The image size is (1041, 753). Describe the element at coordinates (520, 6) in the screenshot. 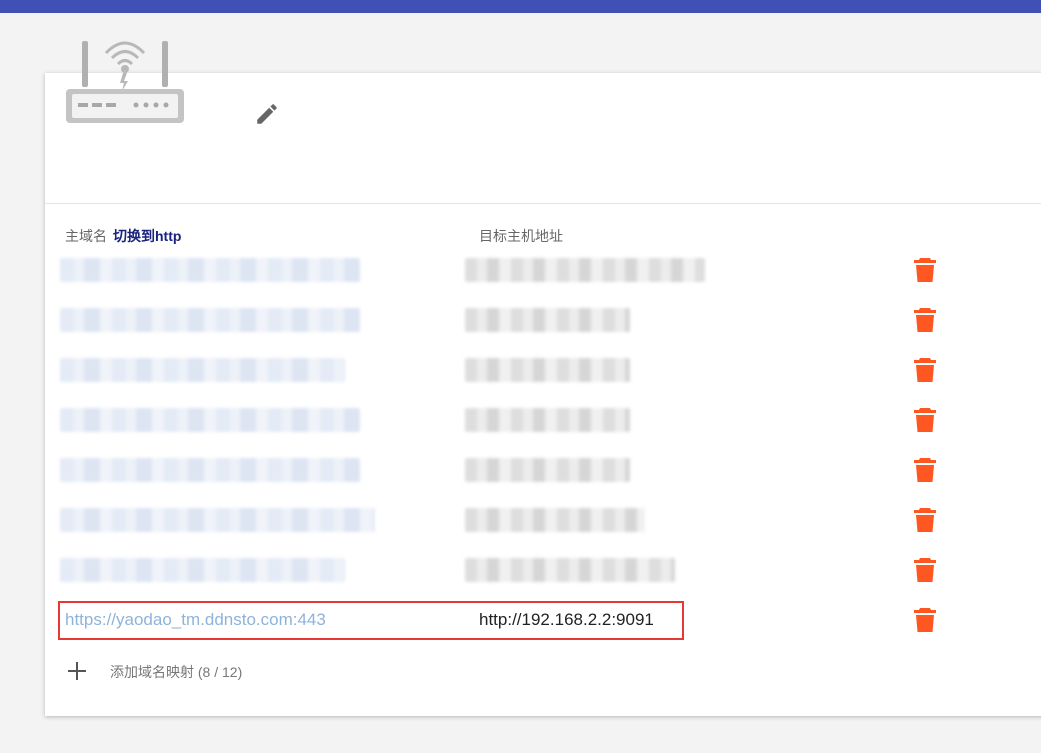

I see `top-app-bar` at that location.